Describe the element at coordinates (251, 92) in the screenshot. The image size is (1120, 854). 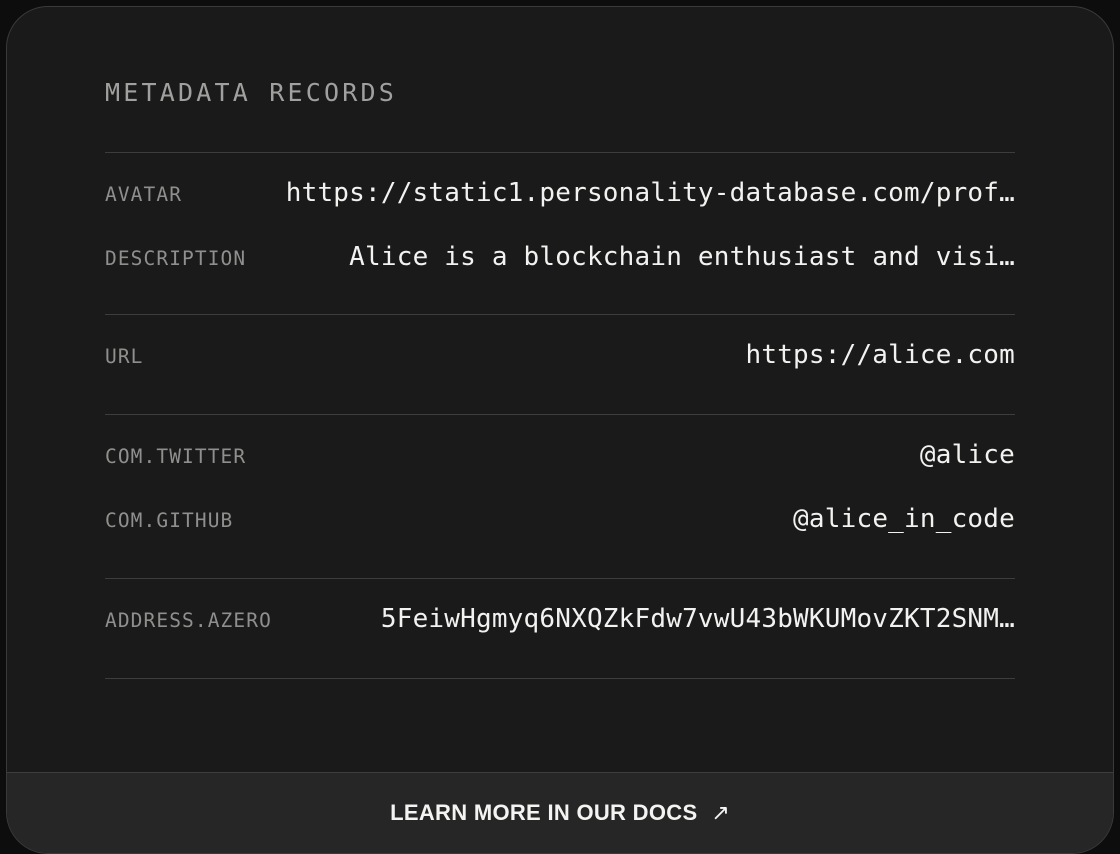
I see `page-title: METADATA RECORDS` at that location.